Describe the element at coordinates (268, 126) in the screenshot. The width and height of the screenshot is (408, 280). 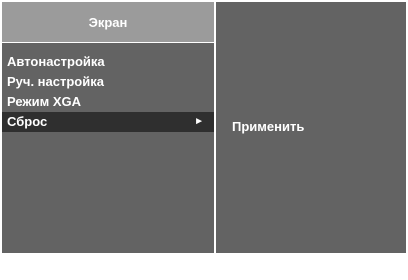
I see `apply-option: Применить` at that location.